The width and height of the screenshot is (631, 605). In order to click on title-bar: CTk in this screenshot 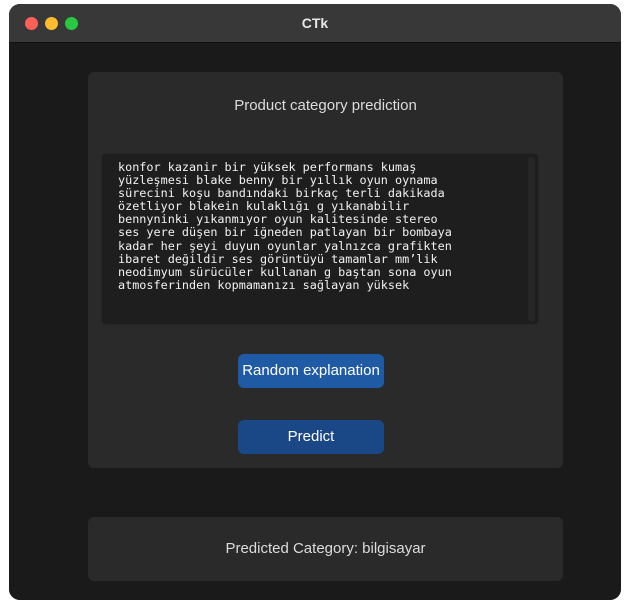, I will do `click(315, 23)`.